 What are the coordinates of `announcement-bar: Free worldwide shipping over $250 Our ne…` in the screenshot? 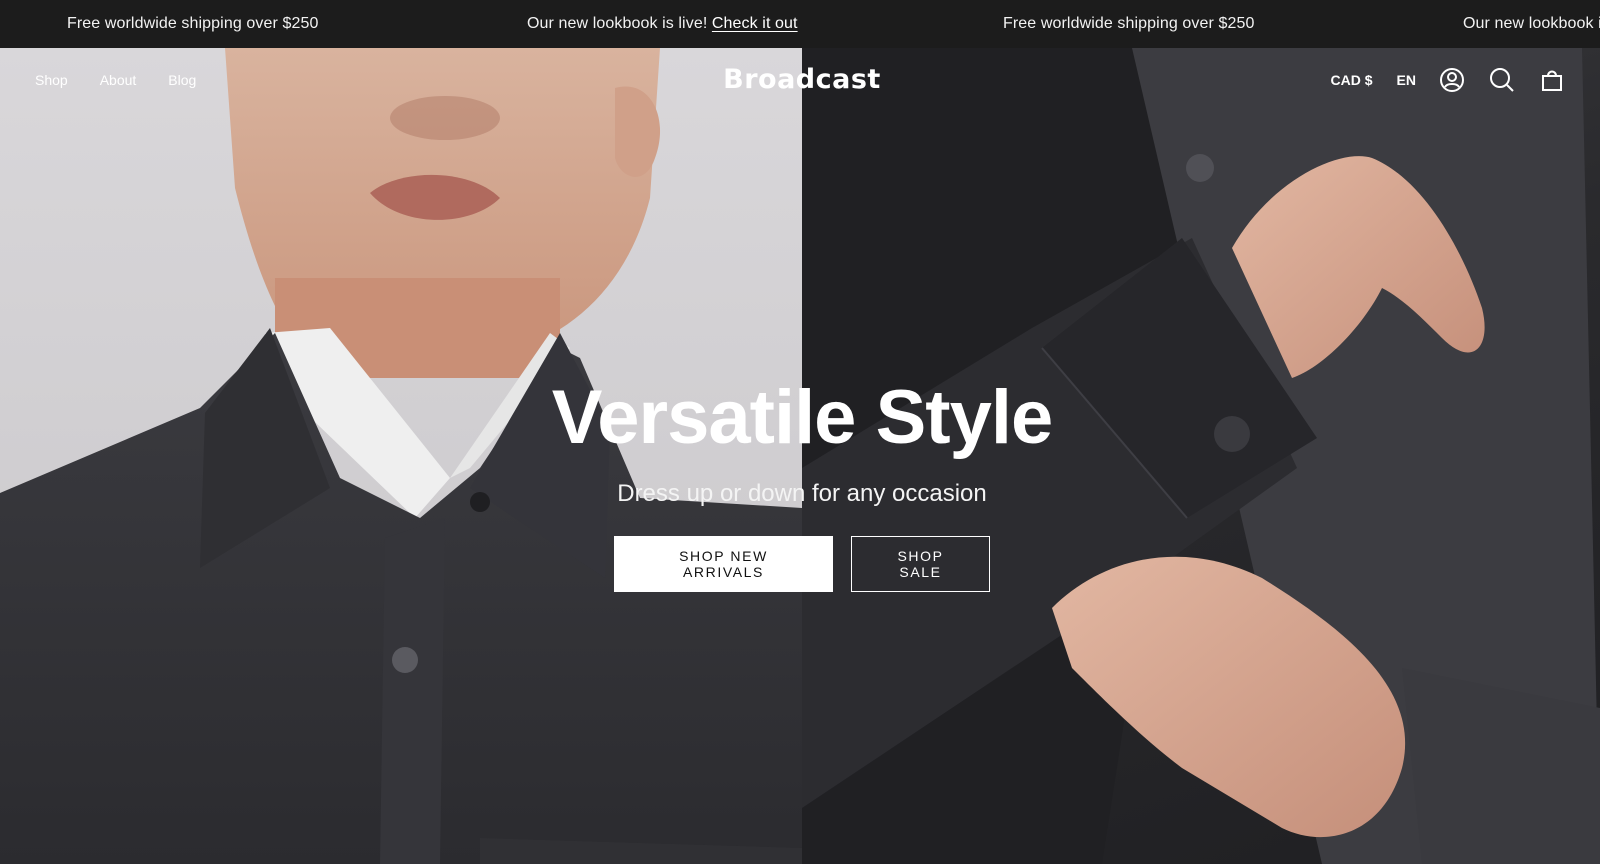 It's located at (800, 24).